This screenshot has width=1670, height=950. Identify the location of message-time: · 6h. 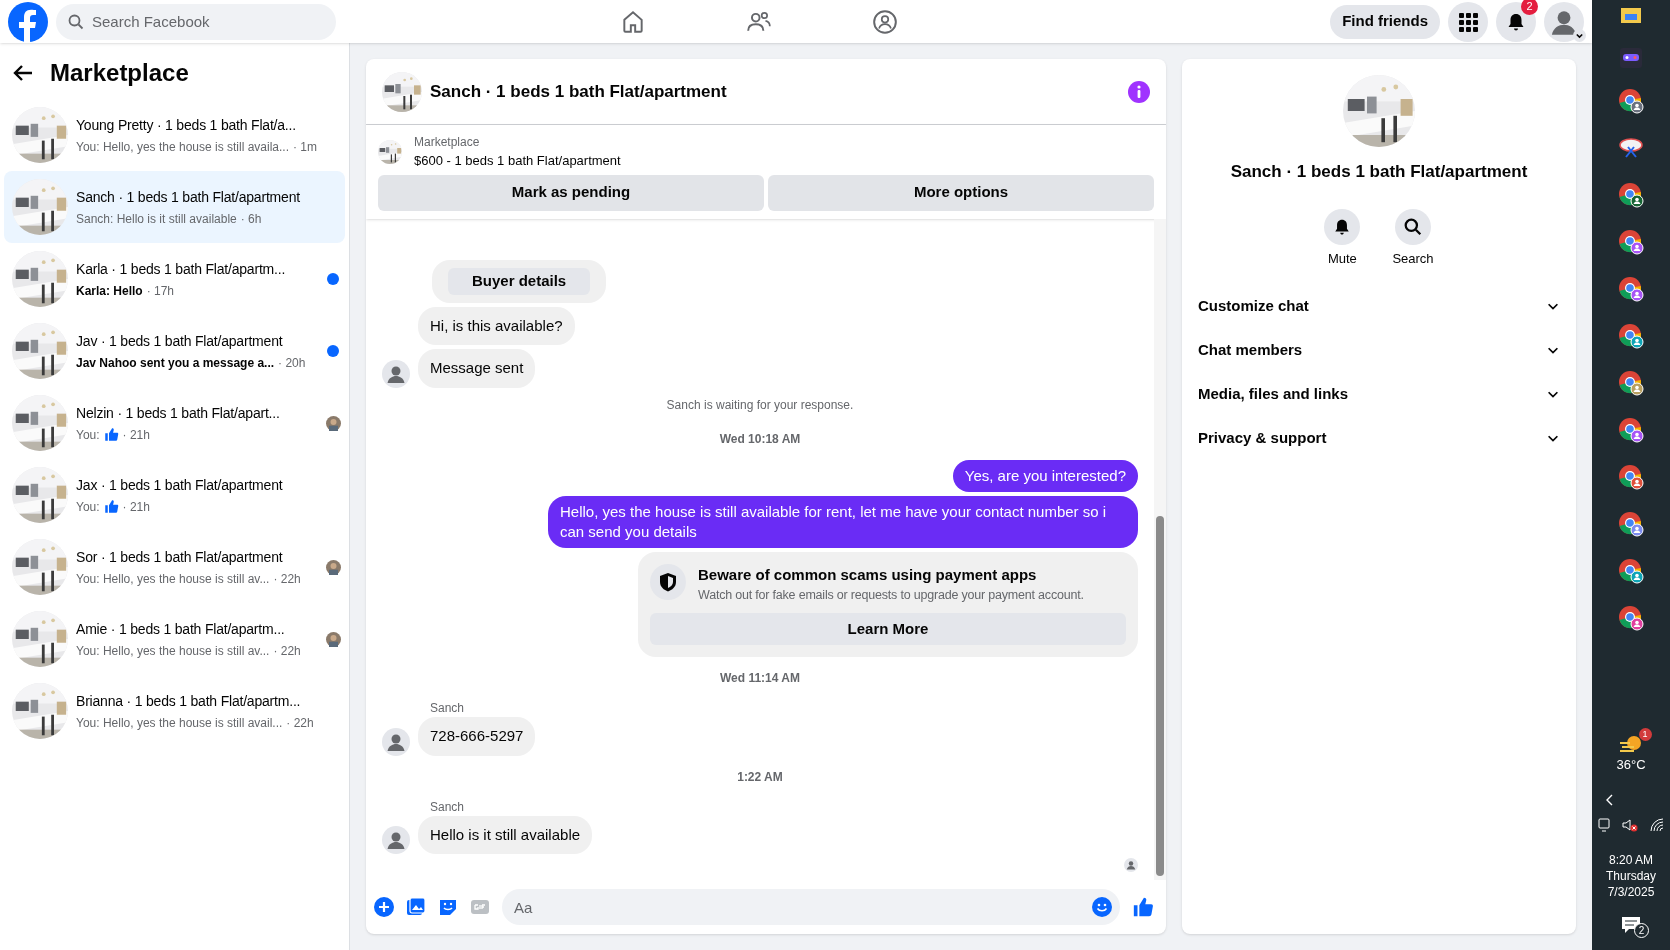
(251, 219).